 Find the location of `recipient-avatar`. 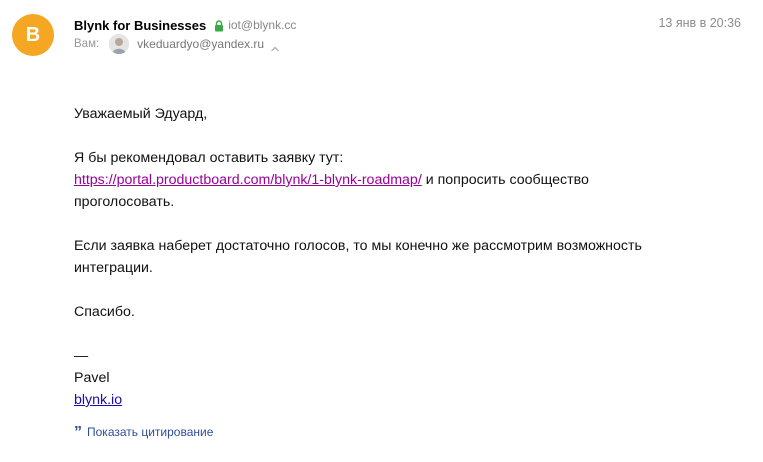

recipient-avatar is located at coordinates (119, 44).